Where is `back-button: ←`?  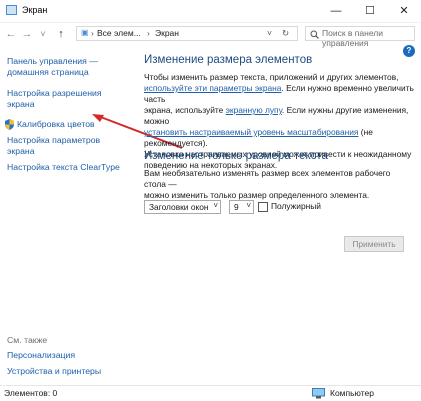 back-button: ← is located at coordinates (11, 34).